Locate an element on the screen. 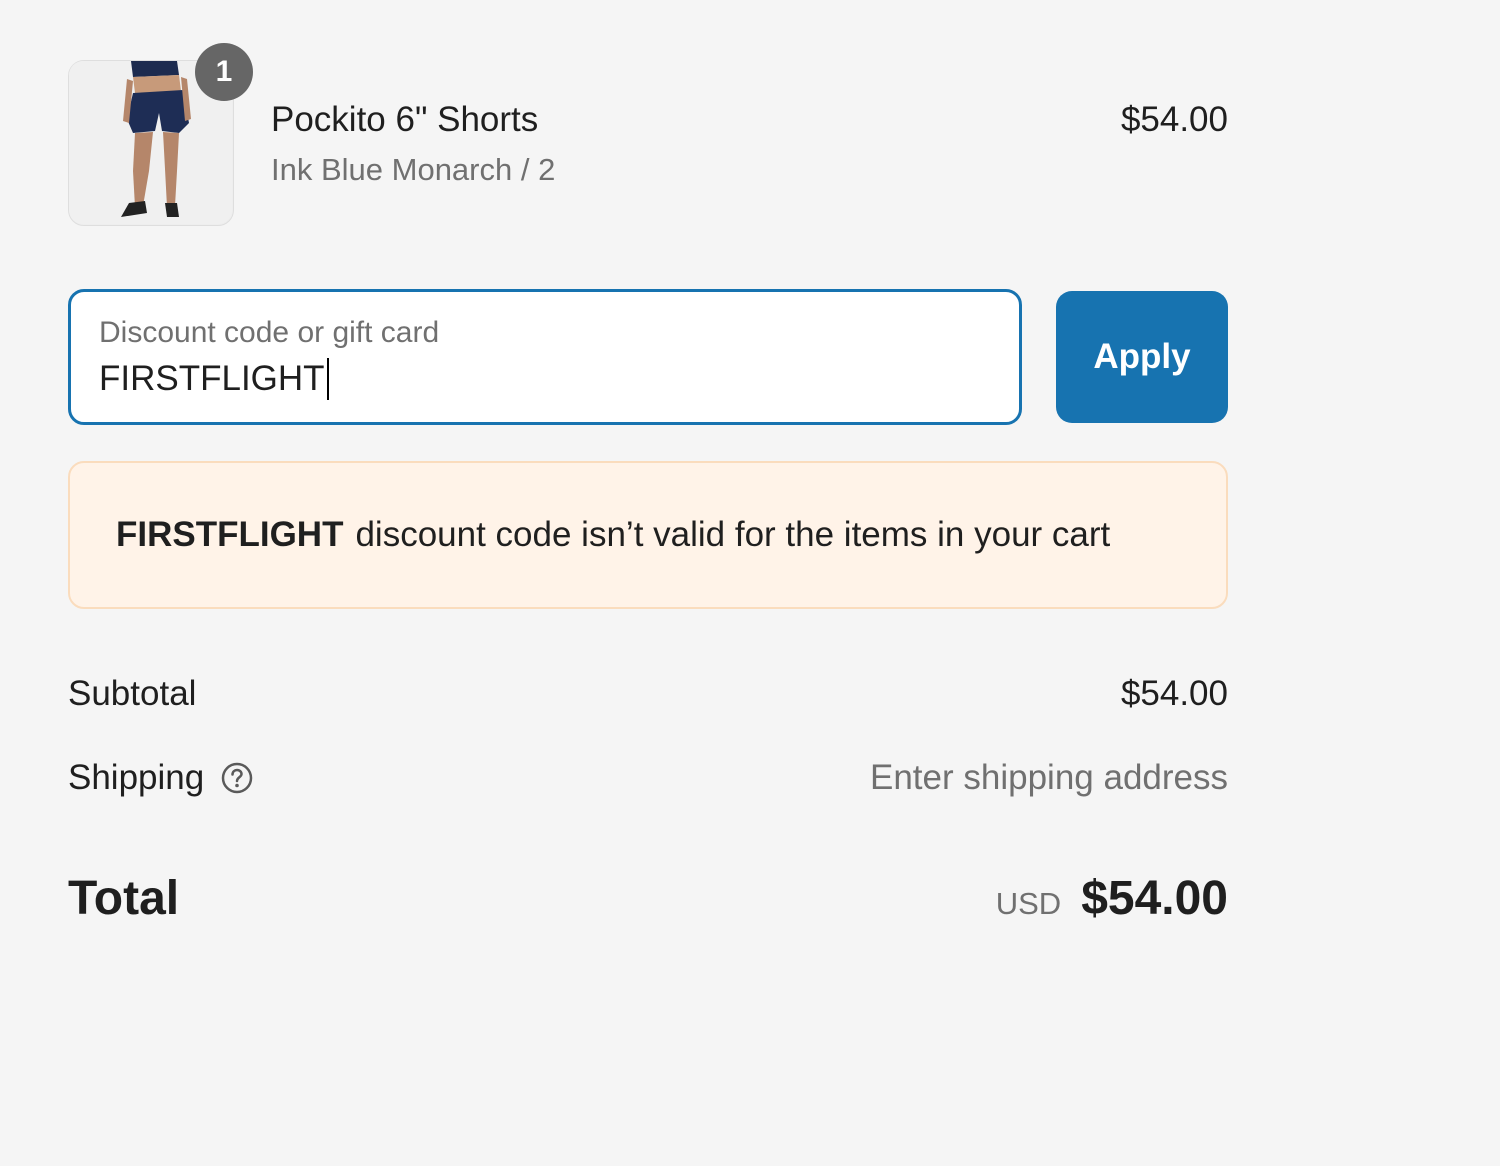  subtotal-value: $54.00 is located at coordinates (1174, 693).